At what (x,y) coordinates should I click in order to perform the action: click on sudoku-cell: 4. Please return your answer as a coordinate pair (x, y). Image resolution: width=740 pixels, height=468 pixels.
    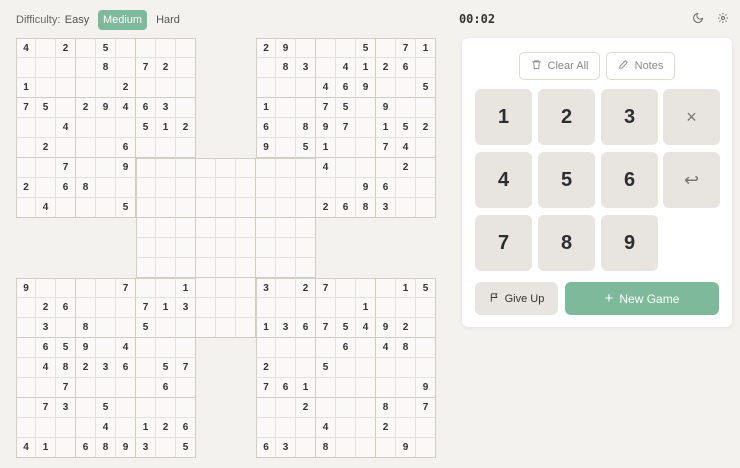
    Looking at the image, I should click on (126, 348).